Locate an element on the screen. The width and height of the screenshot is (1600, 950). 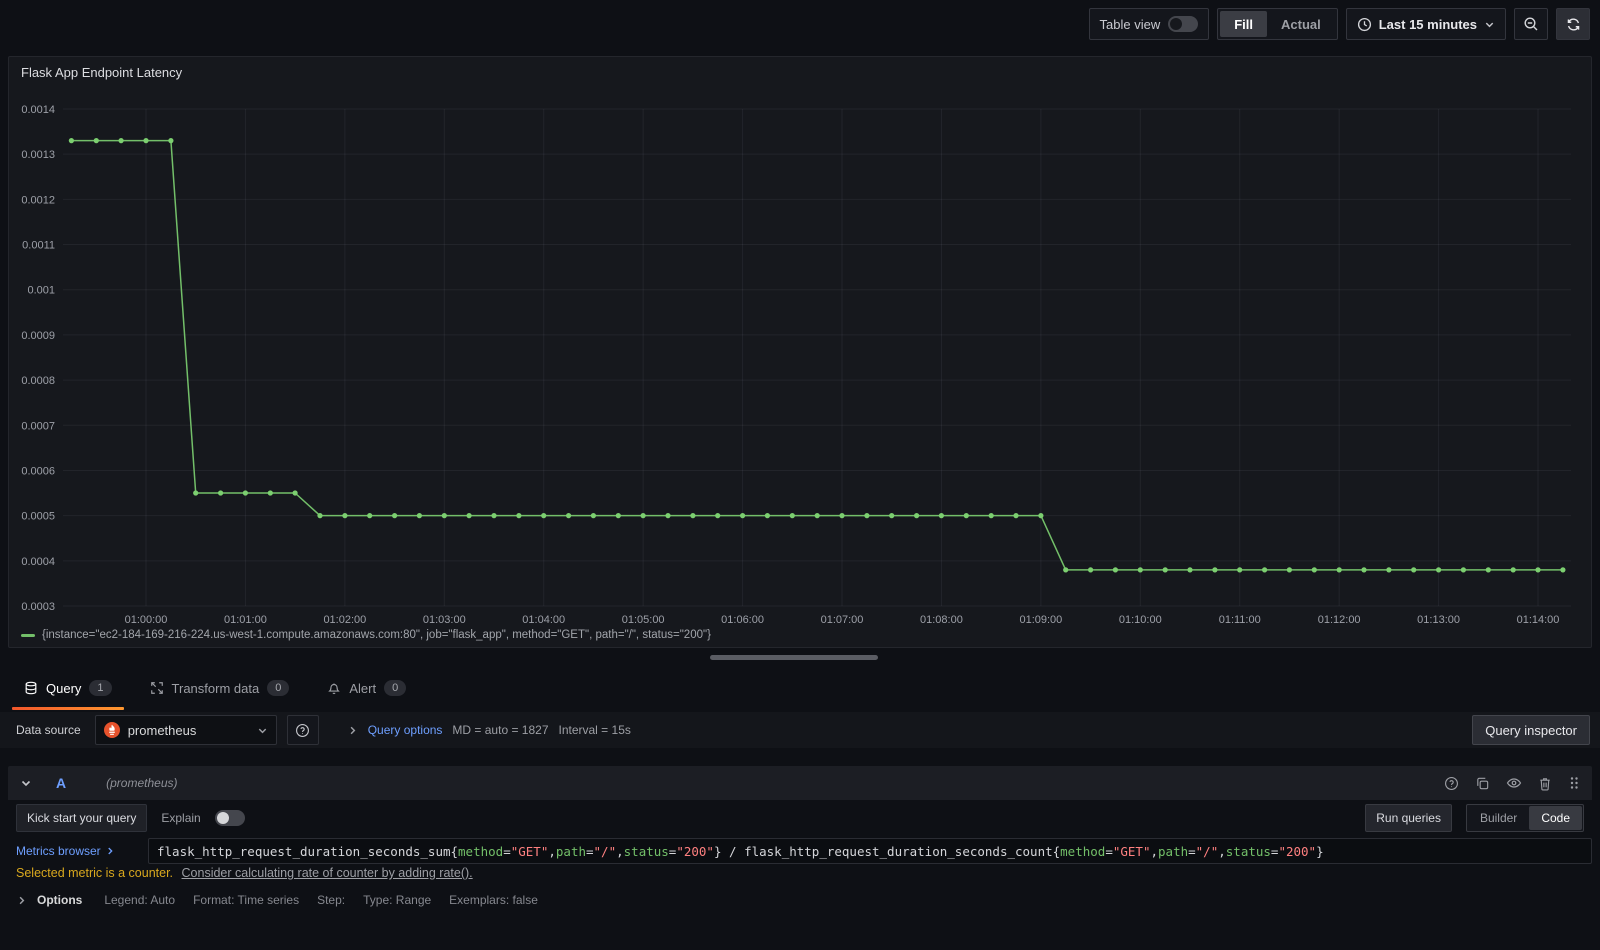
explain-toggle is located at coordinates (229, 818).